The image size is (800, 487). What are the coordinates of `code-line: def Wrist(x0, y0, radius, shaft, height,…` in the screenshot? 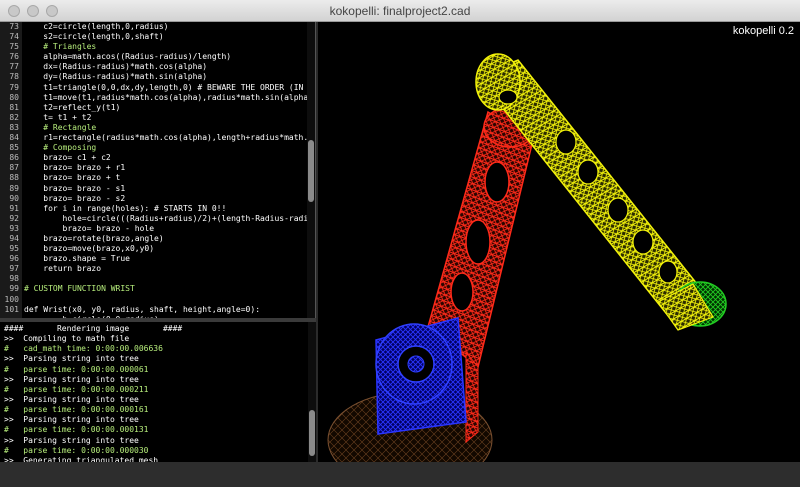 It's located at (166, 310).